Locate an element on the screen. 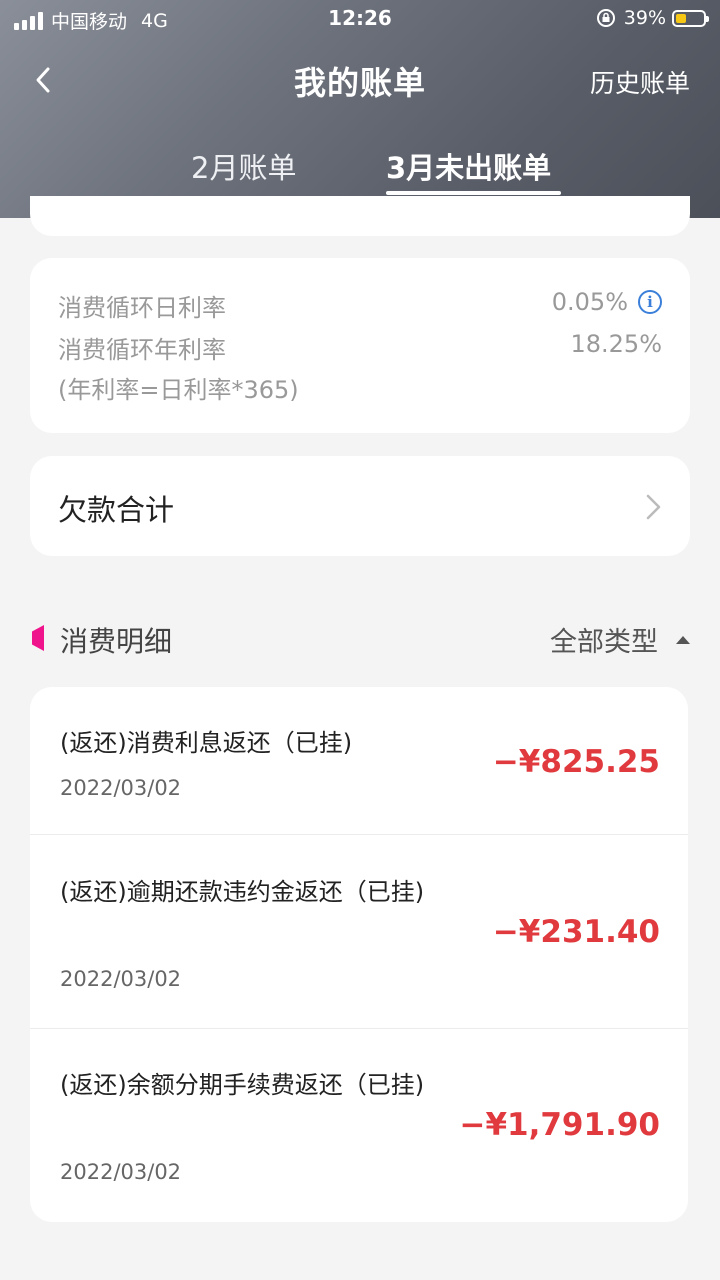 This screenshot has height=1280, width=720. annual-rate-value: 18.25% is located at coordinates (616, 344).